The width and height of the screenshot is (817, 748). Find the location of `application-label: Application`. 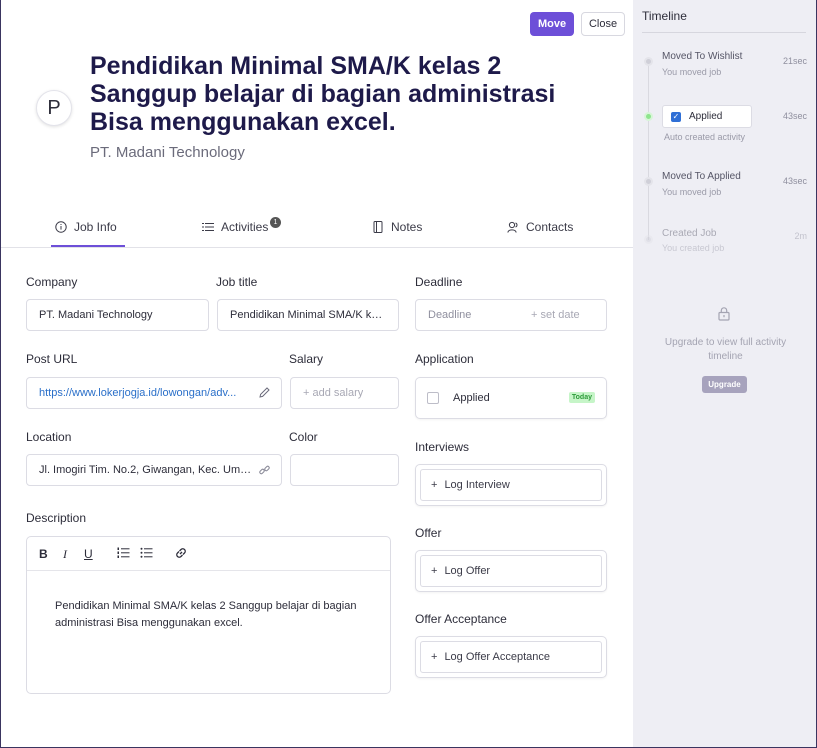

application-label: Application is located at coordinates (444, 359).